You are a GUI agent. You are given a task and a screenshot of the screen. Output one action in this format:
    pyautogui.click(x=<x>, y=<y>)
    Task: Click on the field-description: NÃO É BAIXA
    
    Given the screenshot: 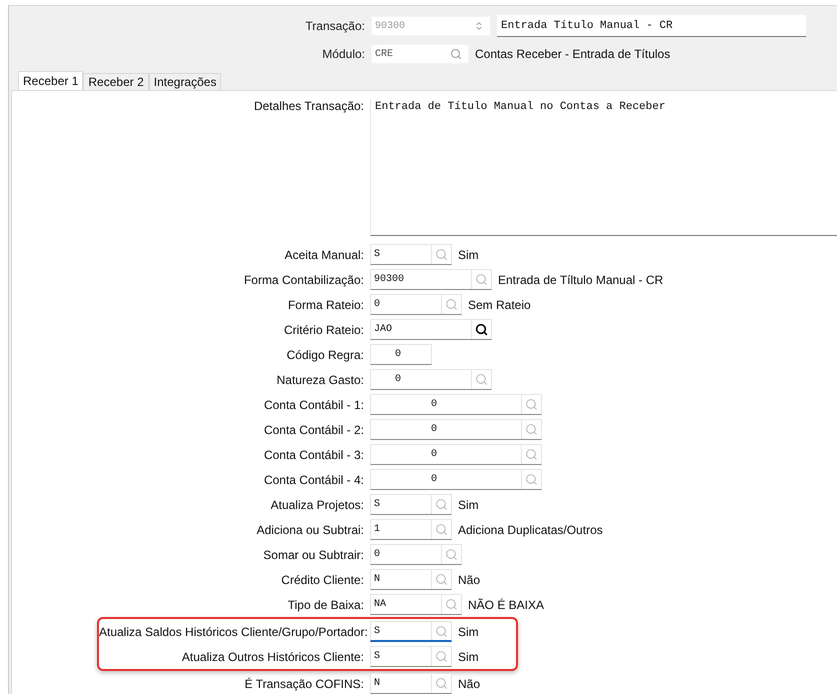 What is the action you would take?
    pyautogui.click(x=506, y=605)
    